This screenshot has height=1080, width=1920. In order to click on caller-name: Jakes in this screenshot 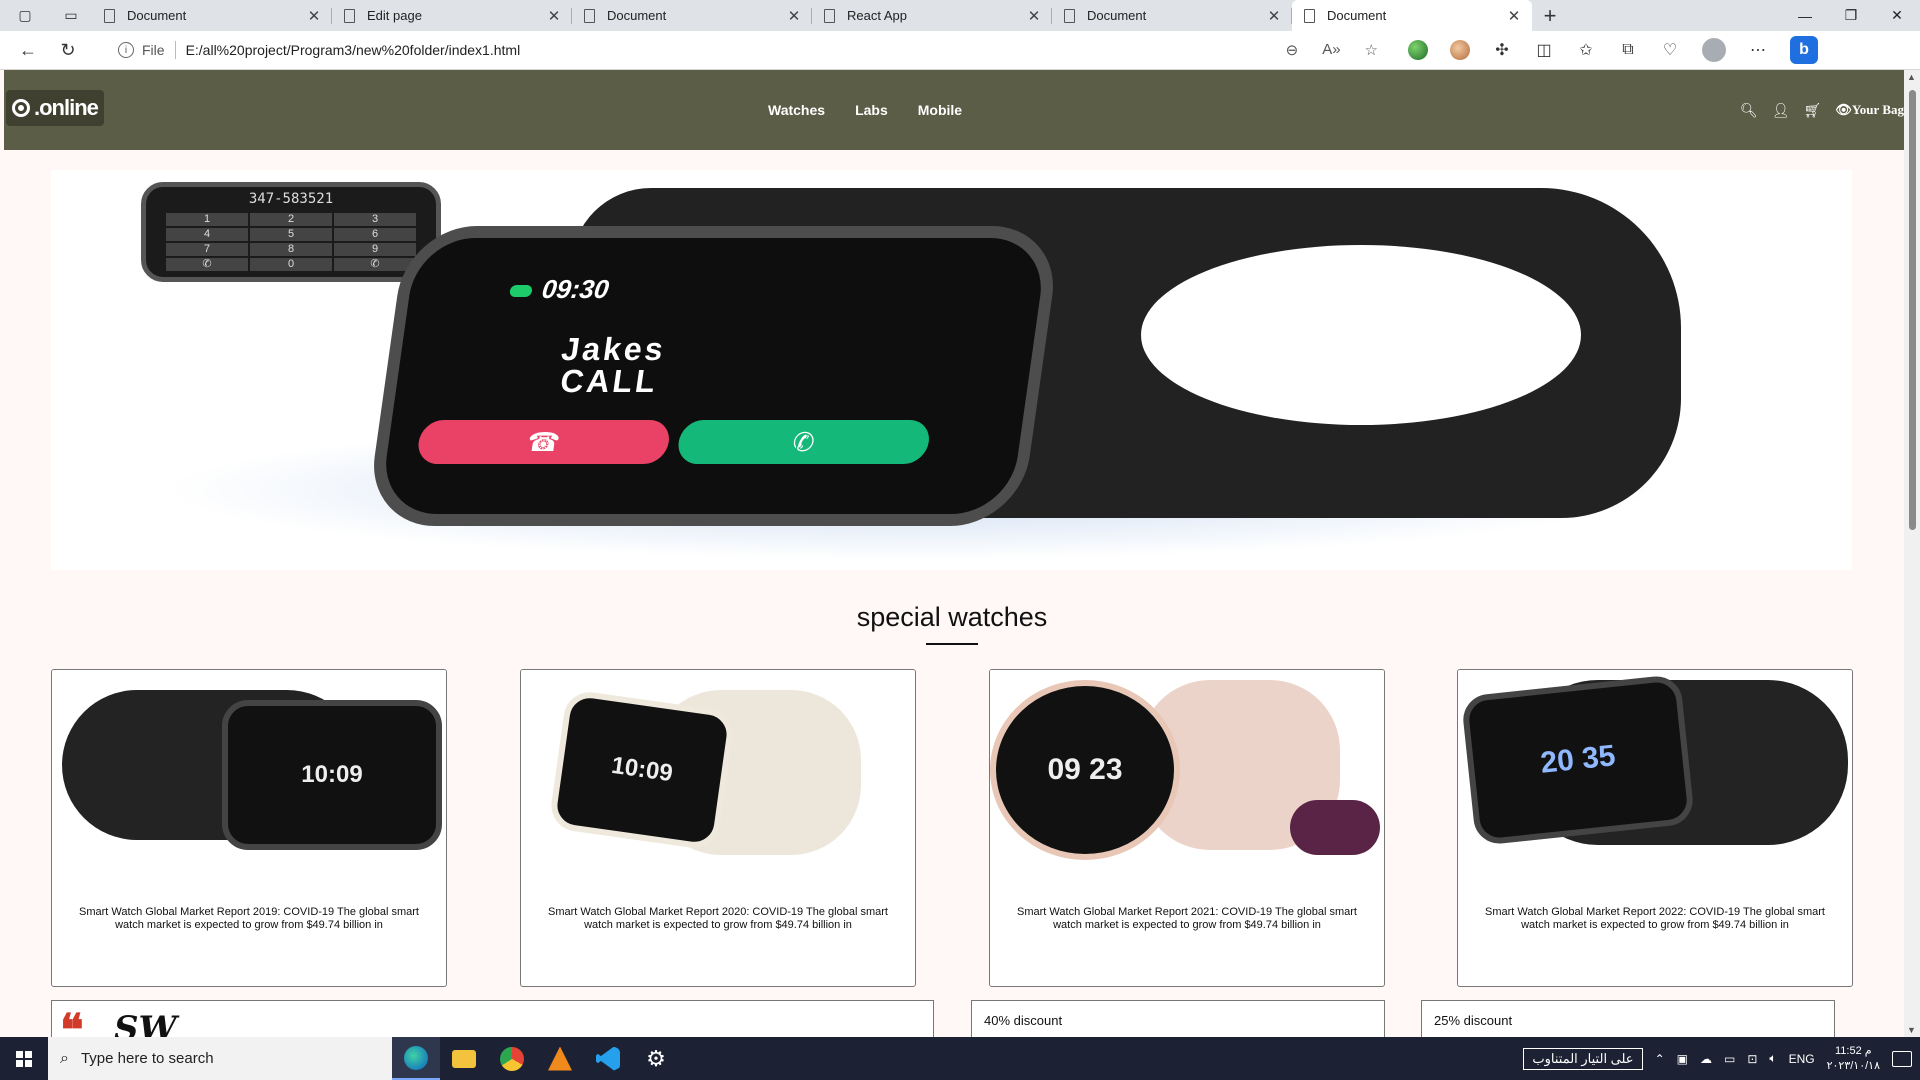, I will do `click(614, 349)`.